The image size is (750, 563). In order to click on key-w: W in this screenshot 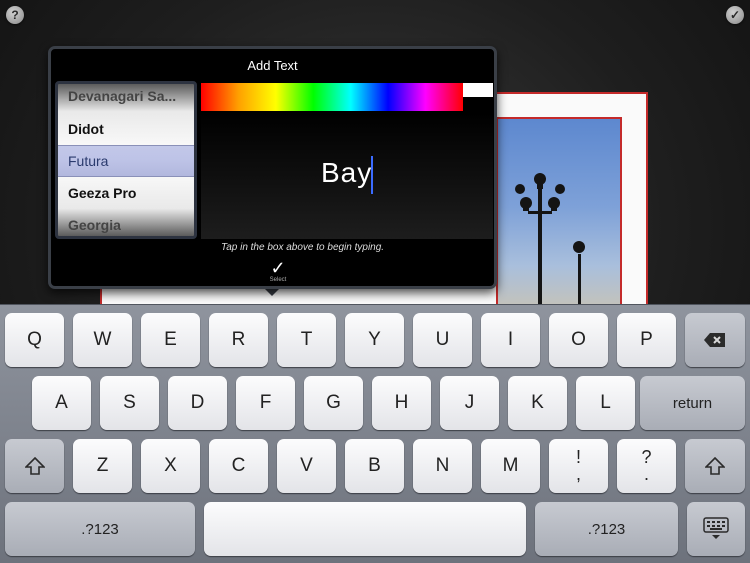, I will do `click(102, 340)`.